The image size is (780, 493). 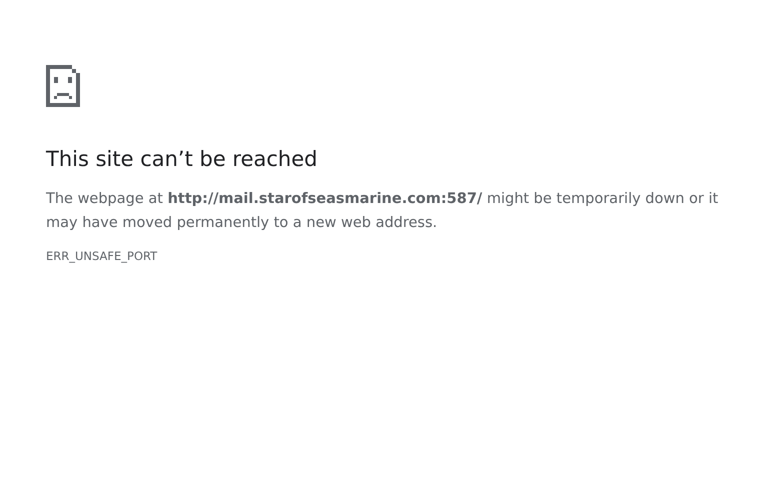 I want to click on error-heading: This site can’t be reached, so click(x=182, y=159).